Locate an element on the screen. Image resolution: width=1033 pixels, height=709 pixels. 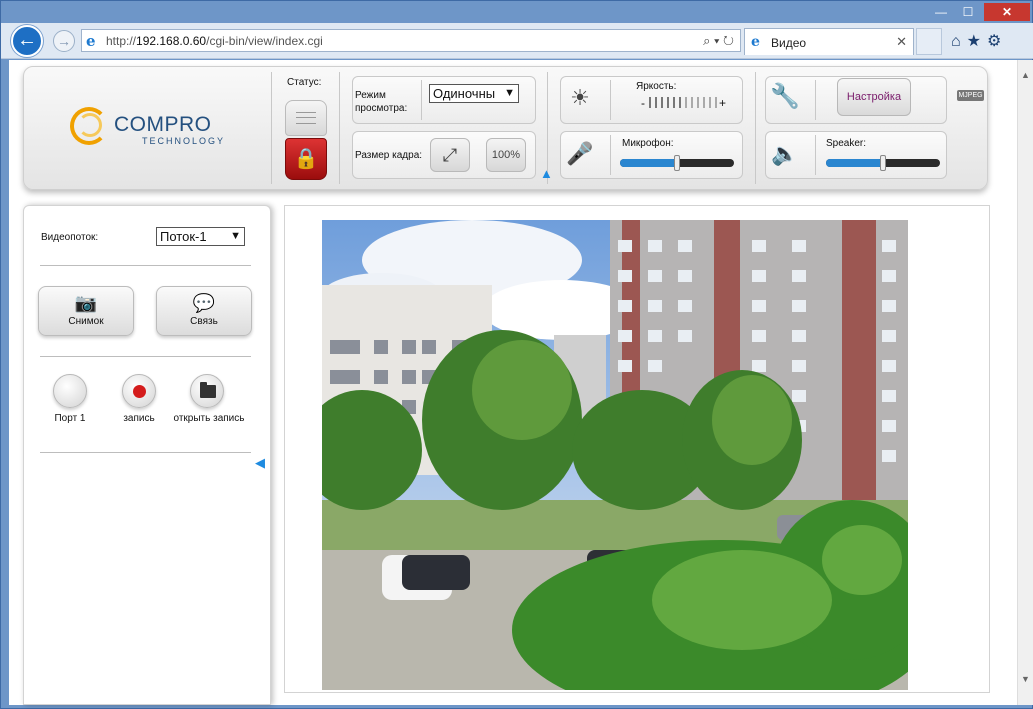
brightness-plus-button: + is located at coordinates (722, 103).